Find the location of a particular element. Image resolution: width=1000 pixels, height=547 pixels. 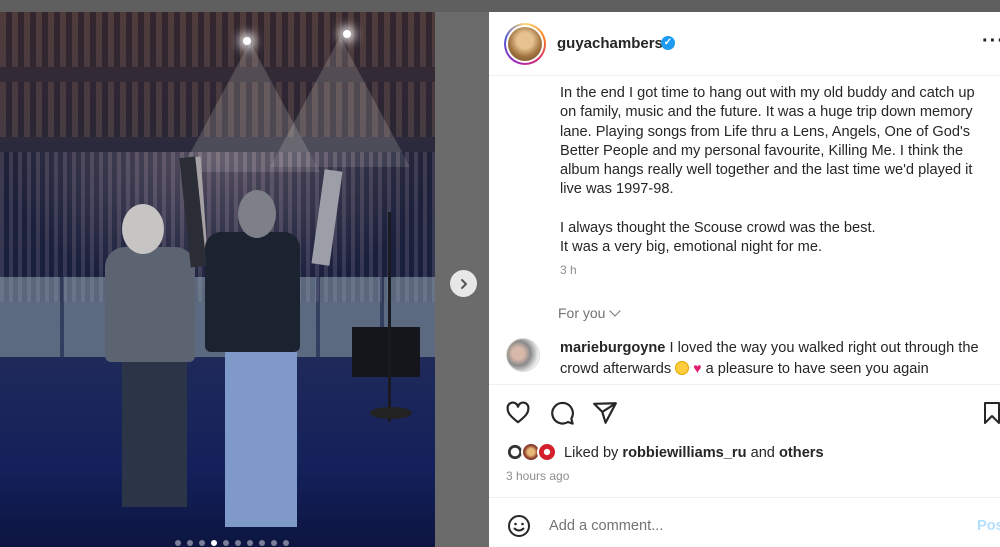

emoji-icon is located at coordinates (519, 526).